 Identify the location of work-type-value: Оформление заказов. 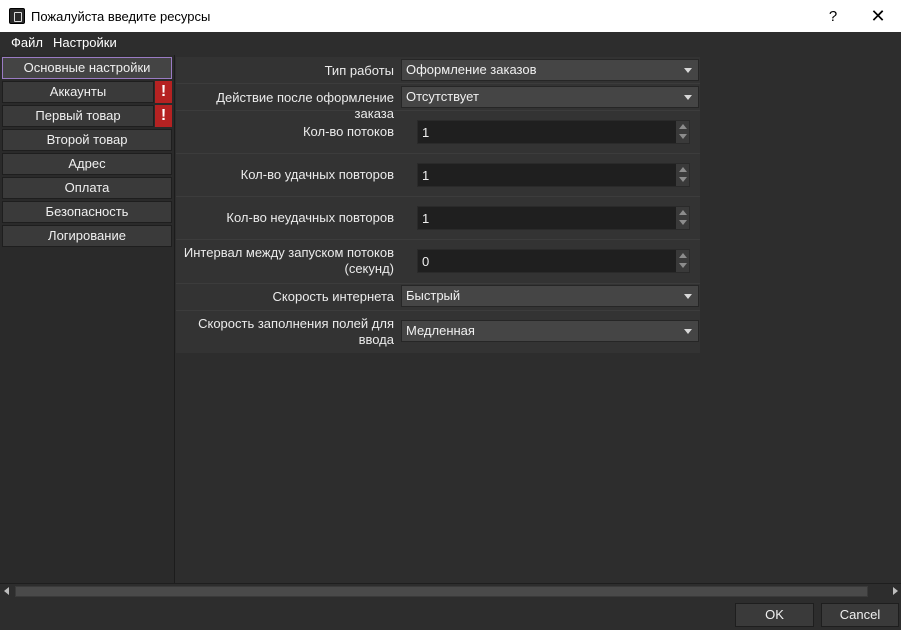
(471, 69).